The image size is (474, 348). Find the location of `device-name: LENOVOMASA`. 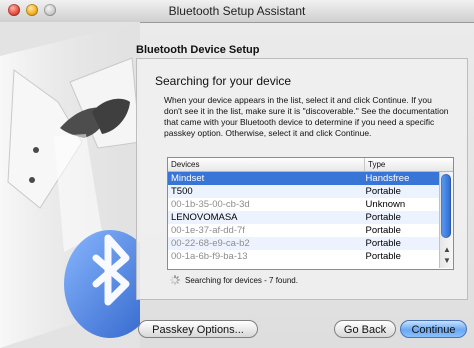

device-name: LENOVOMASA is located at coordinates (204, 217).